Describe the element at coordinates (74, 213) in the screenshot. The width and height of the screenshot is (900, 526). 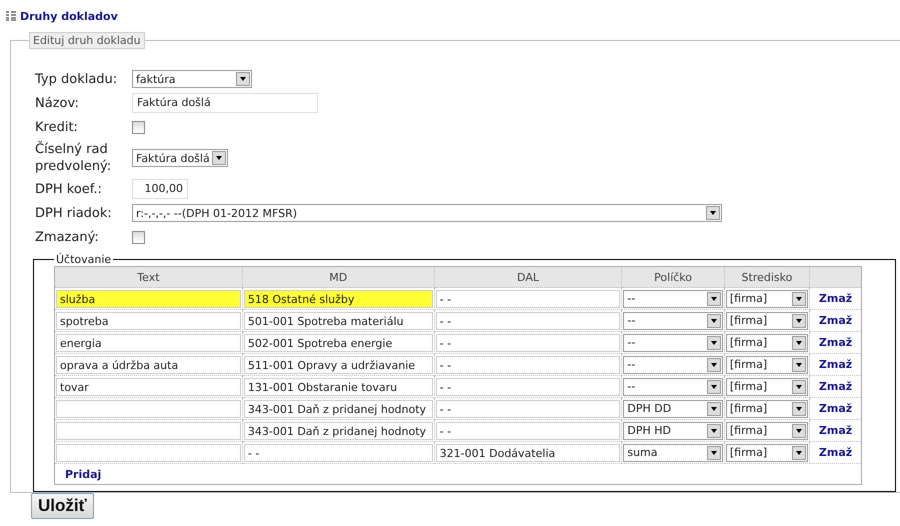
I see `field-label: DPH riadok:` at that location.